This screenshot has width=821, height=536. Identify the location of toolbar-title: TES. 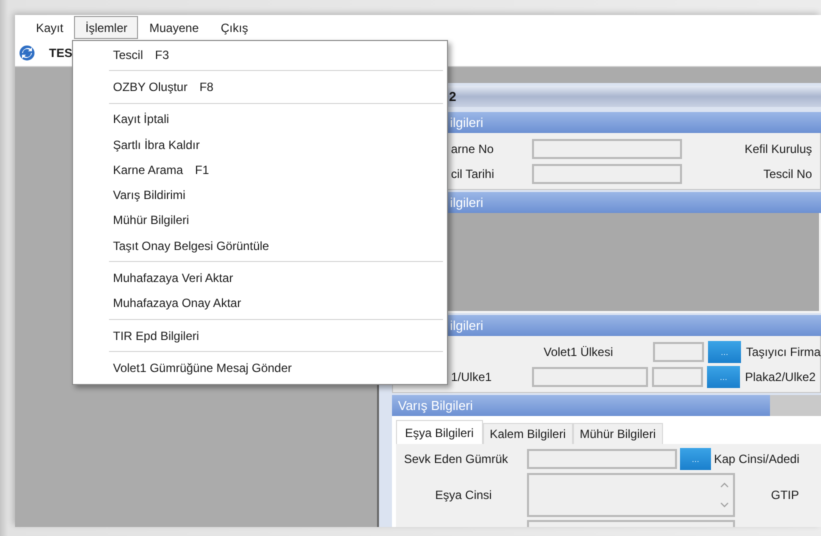
(60, 53).